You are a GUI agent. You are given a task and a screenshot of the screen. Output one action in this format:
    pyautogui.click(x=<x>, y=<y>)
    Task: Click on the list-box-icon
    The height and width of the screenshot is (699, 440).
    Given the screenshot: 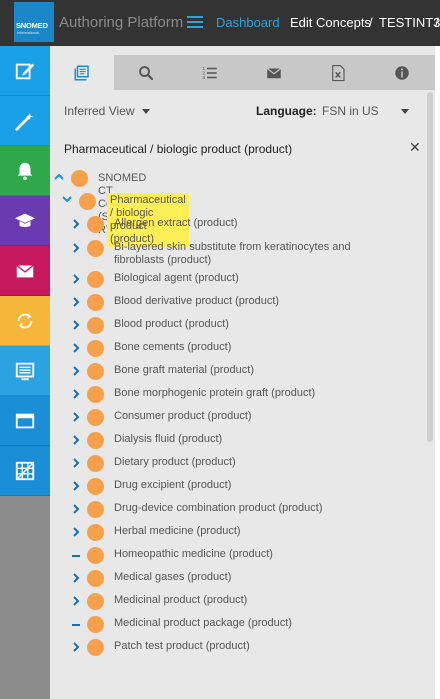 What is the action you would take?
    pyautogui.click(x=25, y=371)
    